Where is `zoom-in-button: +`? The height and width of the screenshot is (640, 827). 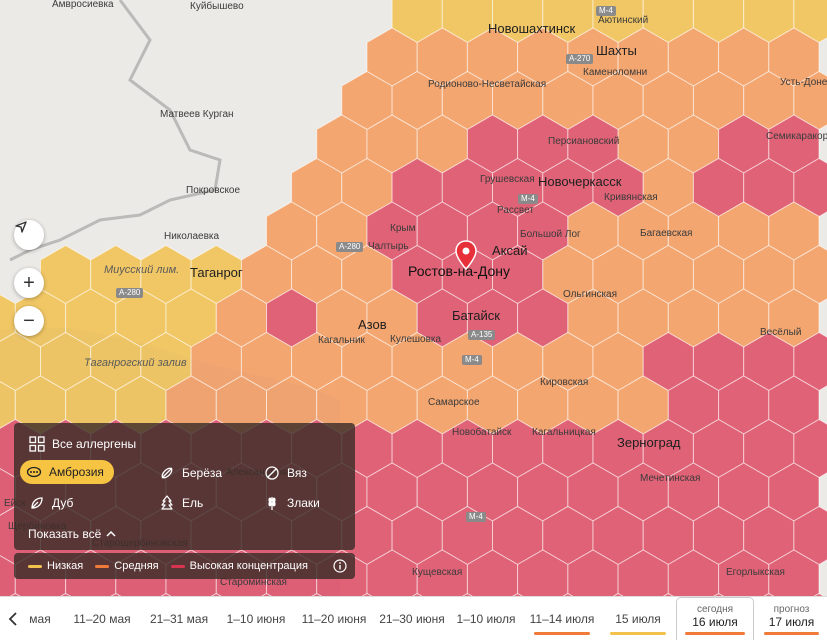
zoom-in-button: + is located at coordinates (29, 283).